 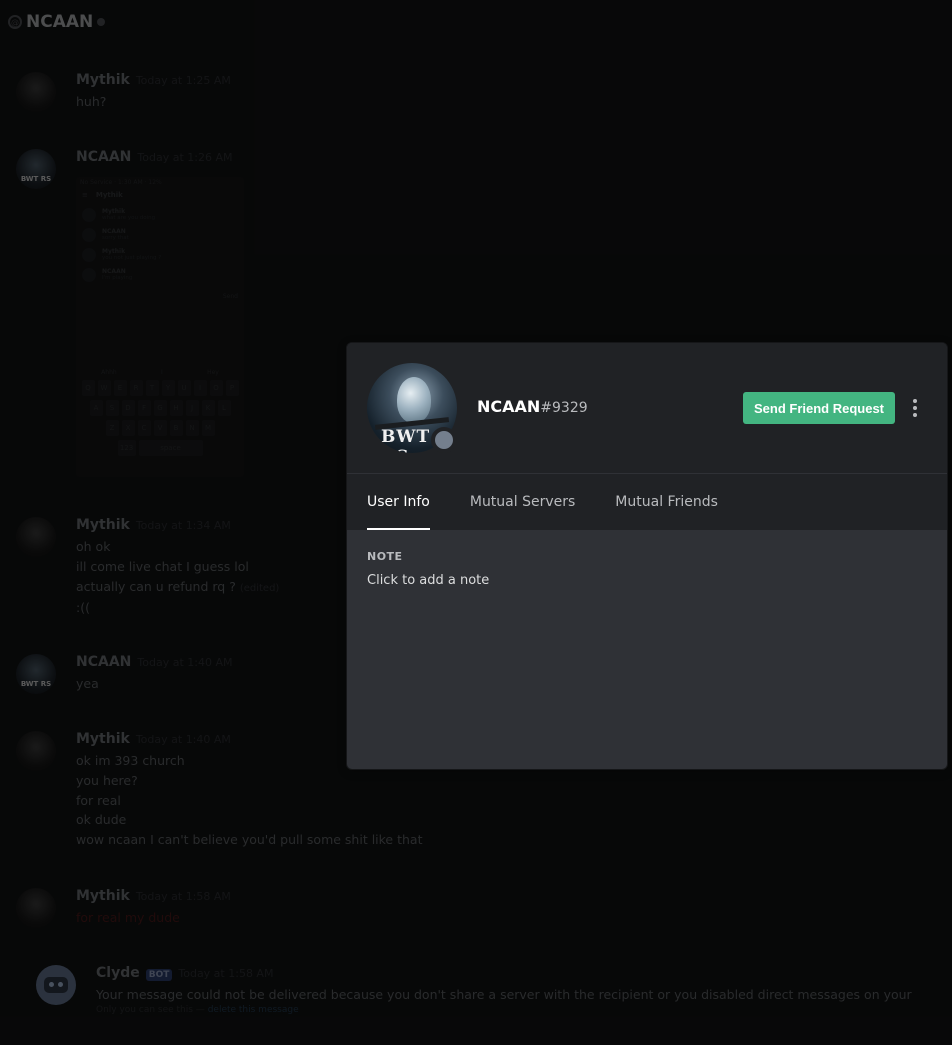 What do you see at coordinates (121, 182) in the screenshot?
I see `phone-status-bar: No Service · 1:30 AM · 12%` at bounding box center [121, 182].